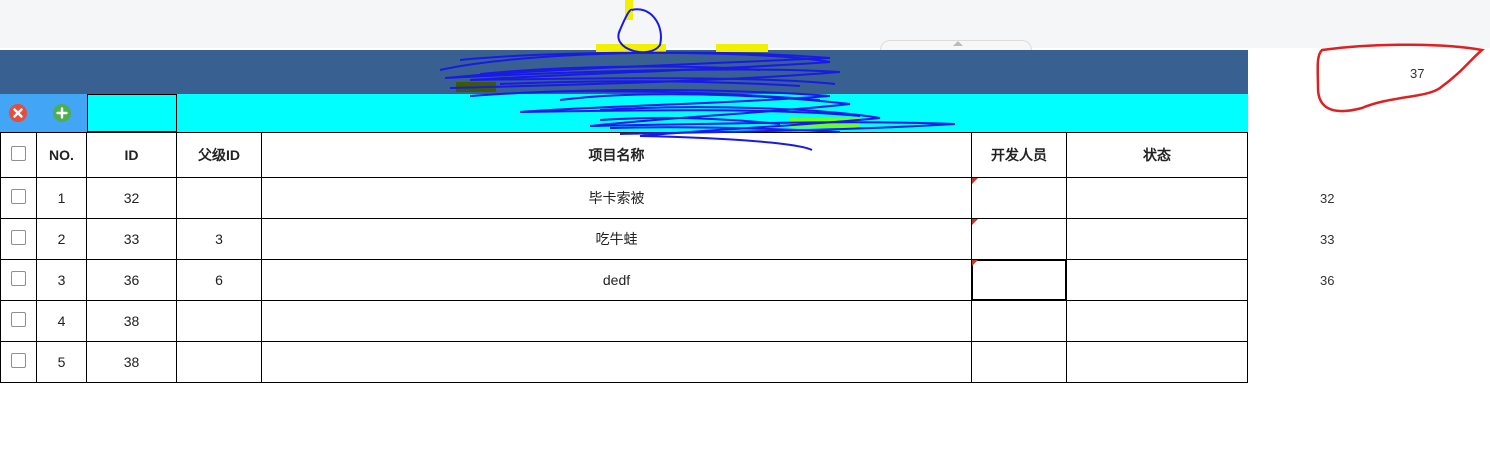  I want to click on table-row: 2 33 3 吃牛蛙, so click(624, 239).